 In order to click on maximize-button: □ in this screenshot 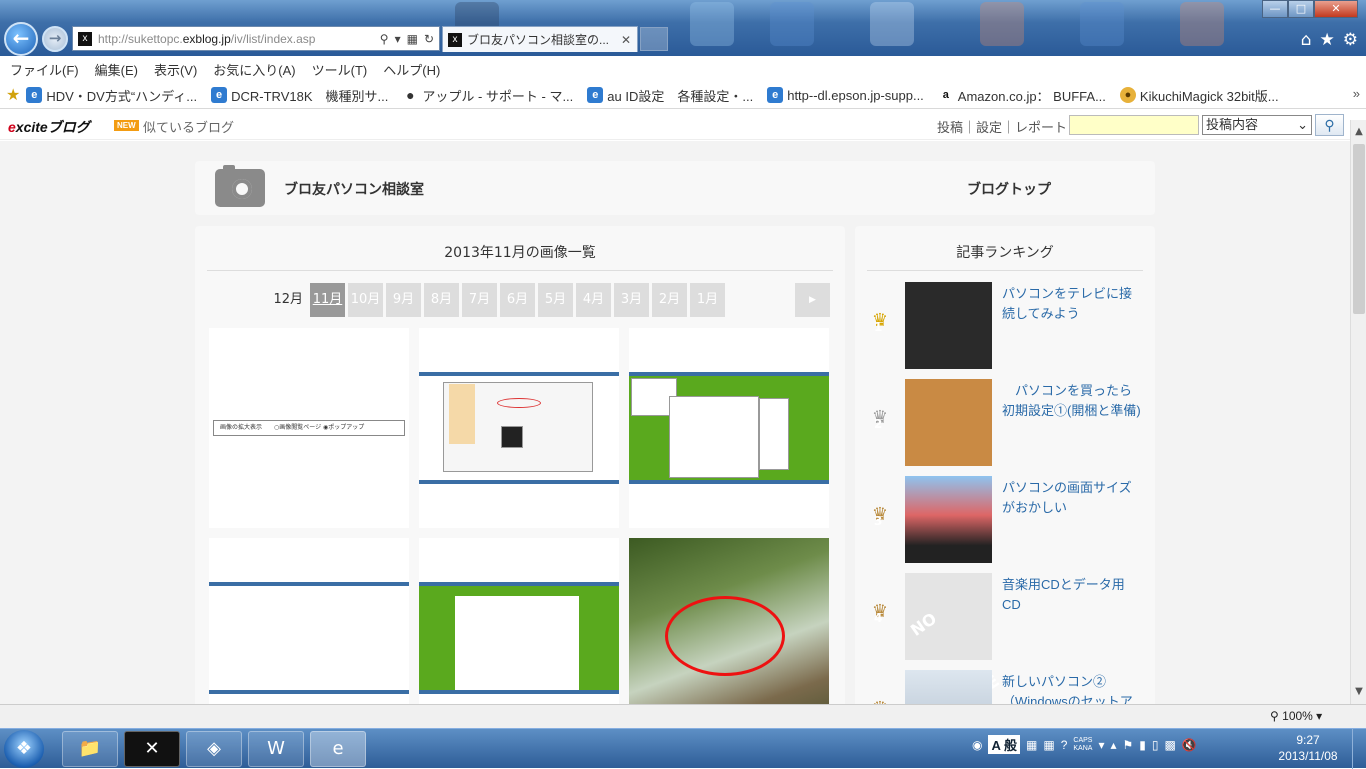, I will do `click(1301, 9)`.